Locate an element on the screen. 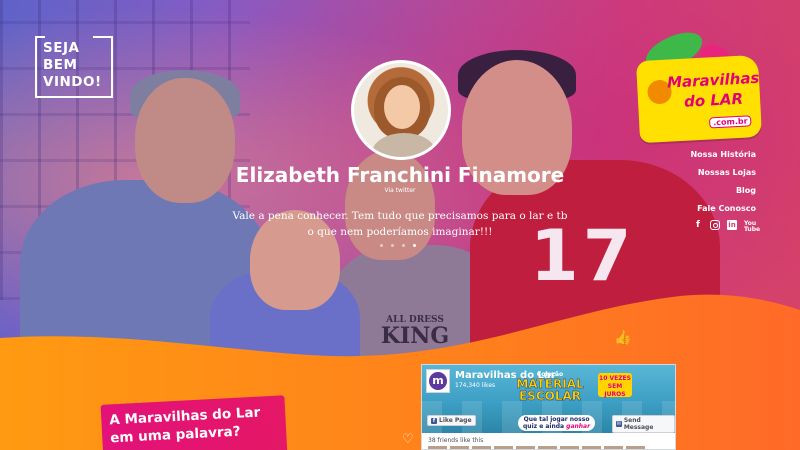 This screenshot has height=450, width=800. nav-link-nossa-historia: Nossa História is located at coordinates (723, 158).